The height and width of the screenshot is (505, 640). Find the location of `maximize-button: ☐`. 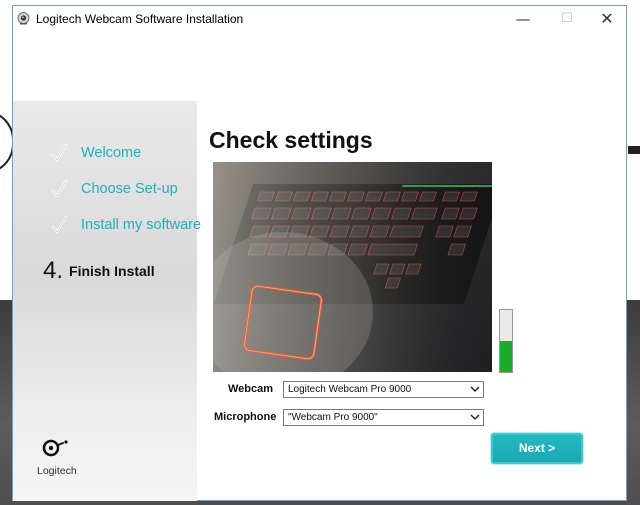

maximize-button: ☐ is located at coordinates (567, 19).